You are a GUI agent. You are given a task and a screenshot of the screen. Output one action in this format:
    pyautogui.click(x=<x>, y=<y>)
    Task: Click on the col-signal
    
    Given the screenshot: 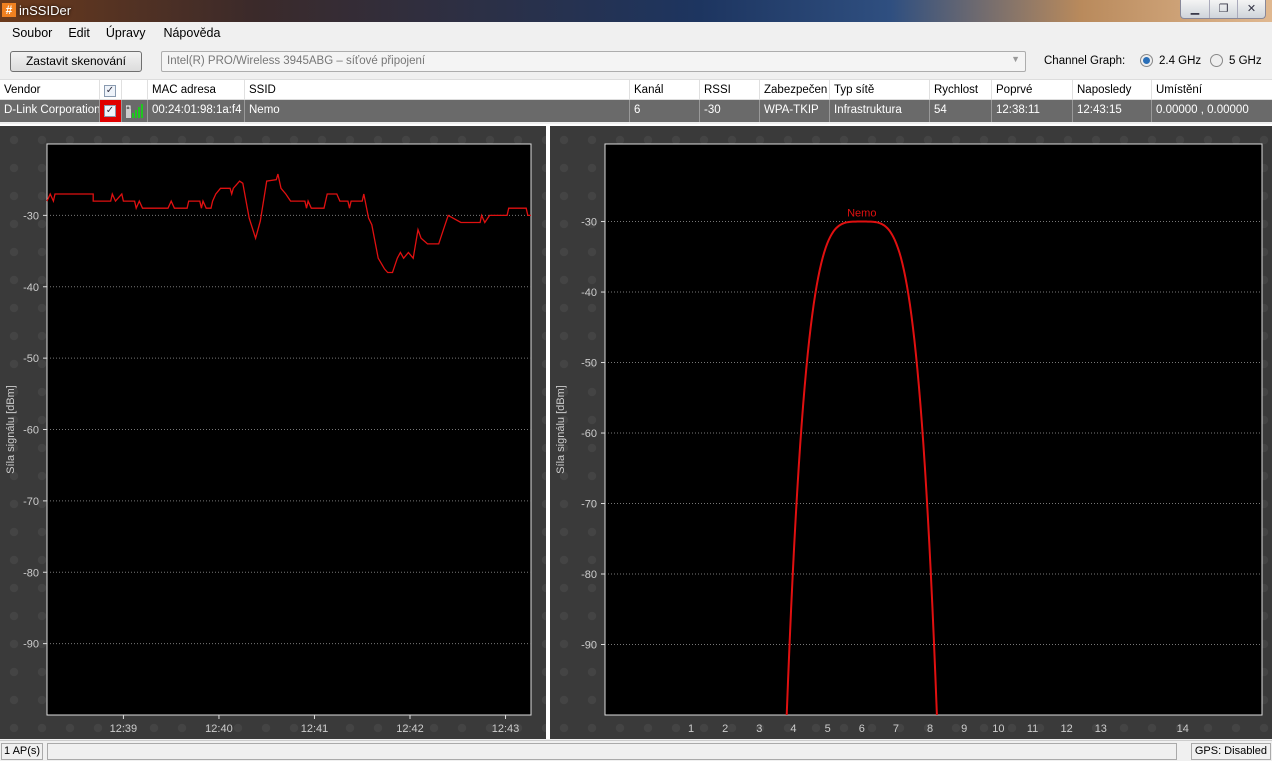 What is the action you would take?
    pyautogui.click(x=135, y=89)
    